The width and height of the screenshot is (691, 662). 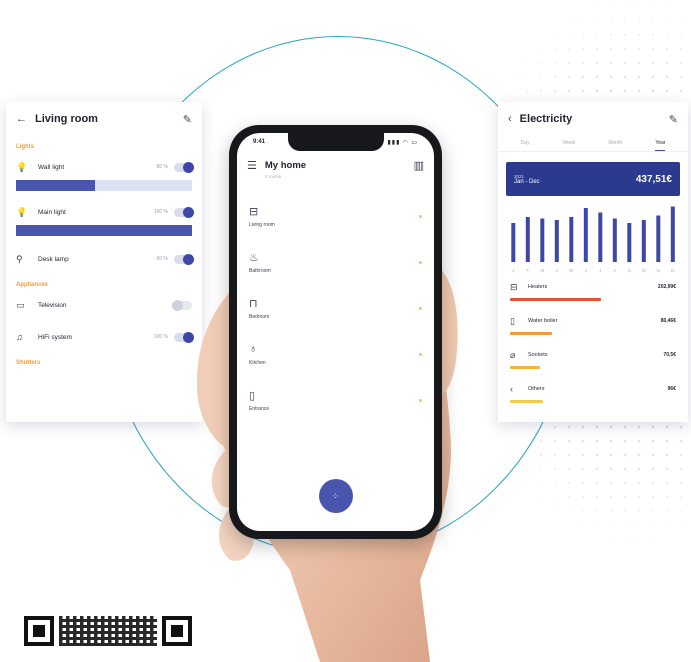 I want to click on cooking-pot-icon: ♁, so click(x=253, y=348).